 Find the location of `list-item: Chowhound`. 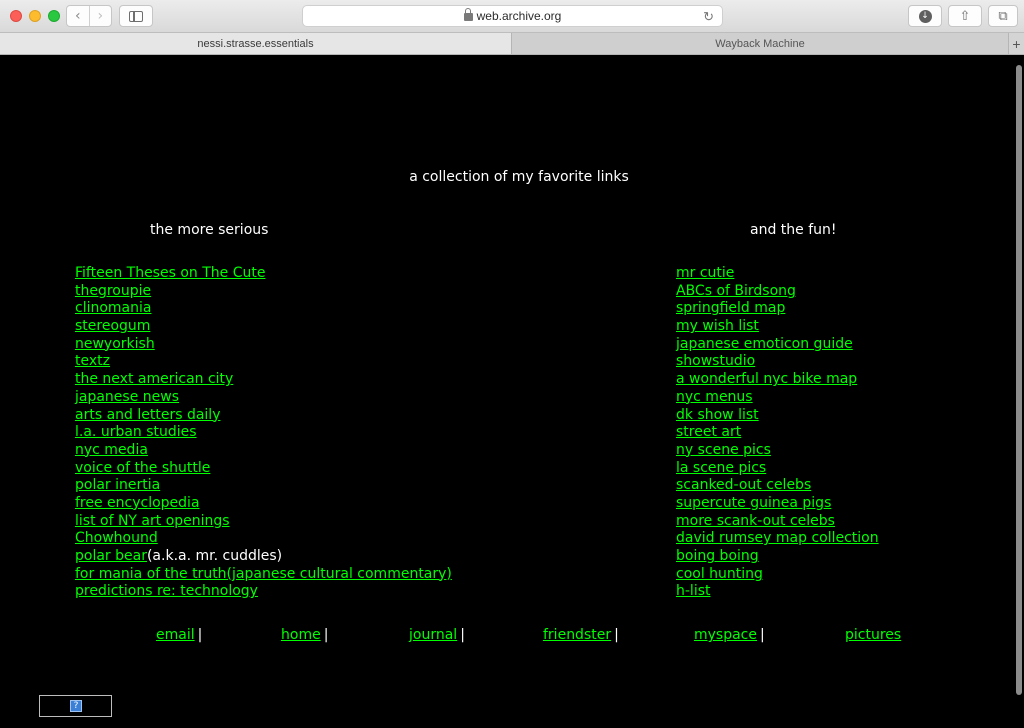

list-item: Chowhound is located at coordinates (263, 539).